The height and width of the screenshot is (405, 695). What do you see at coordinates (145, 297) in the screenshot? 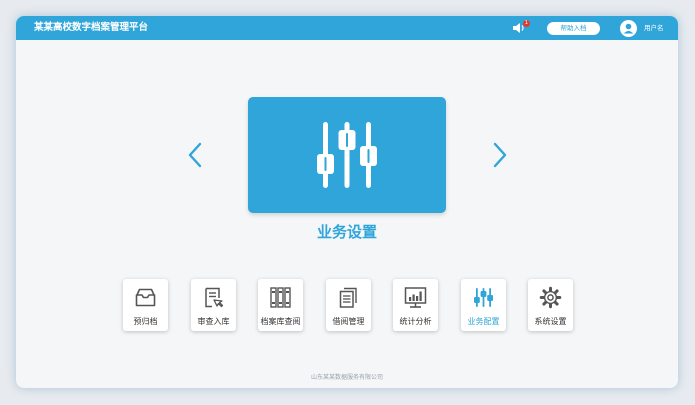
I see `inbox-icon` at bounding box center [145, 297].